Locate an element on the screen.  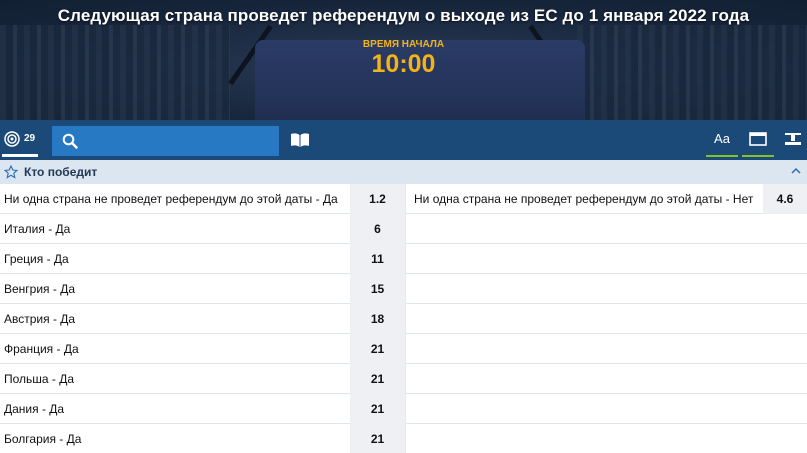
odds-button: 1.2 is located at coordinates (377, 199).